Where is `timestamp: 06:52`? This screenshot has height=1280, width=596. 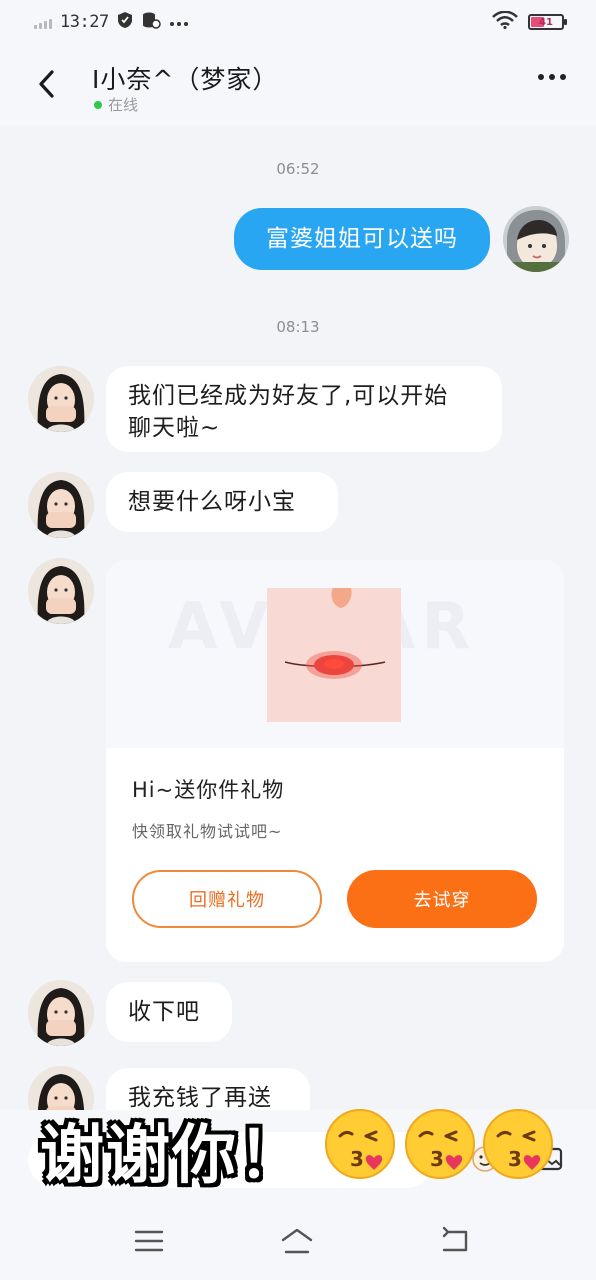
timestamp: 06:52 is located at coordinates (298, 169).